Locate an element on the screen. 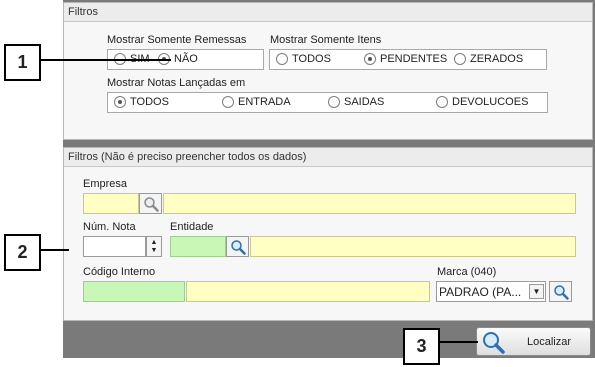  num-nota-input is located at coordinates (114, 246).